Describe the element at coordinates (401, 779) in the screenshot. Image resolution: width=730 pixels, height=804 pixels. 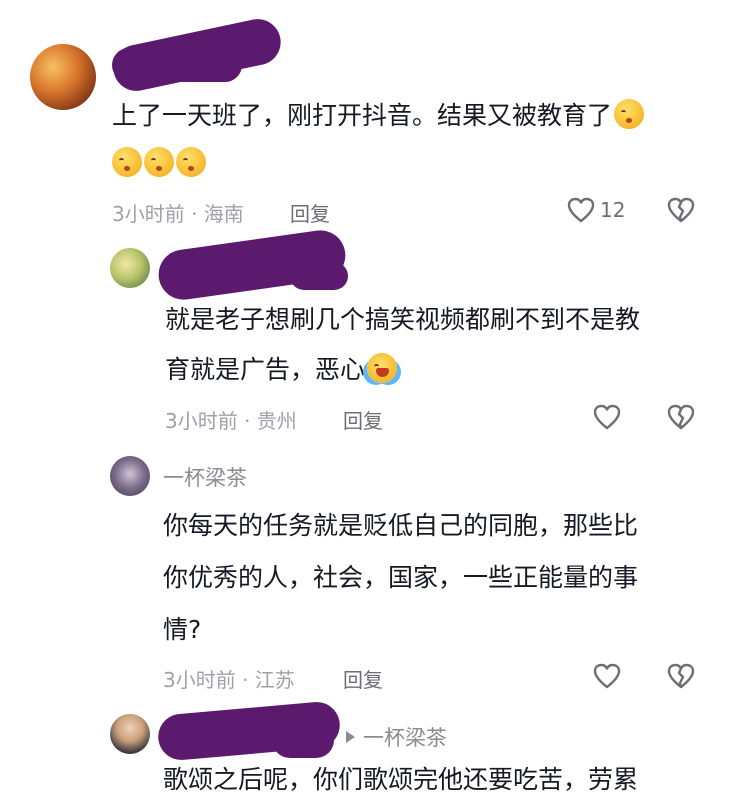
I see `comment-text: 歌颂之后呢，你们歌颂完他还要吃苦，劳累` at that location.